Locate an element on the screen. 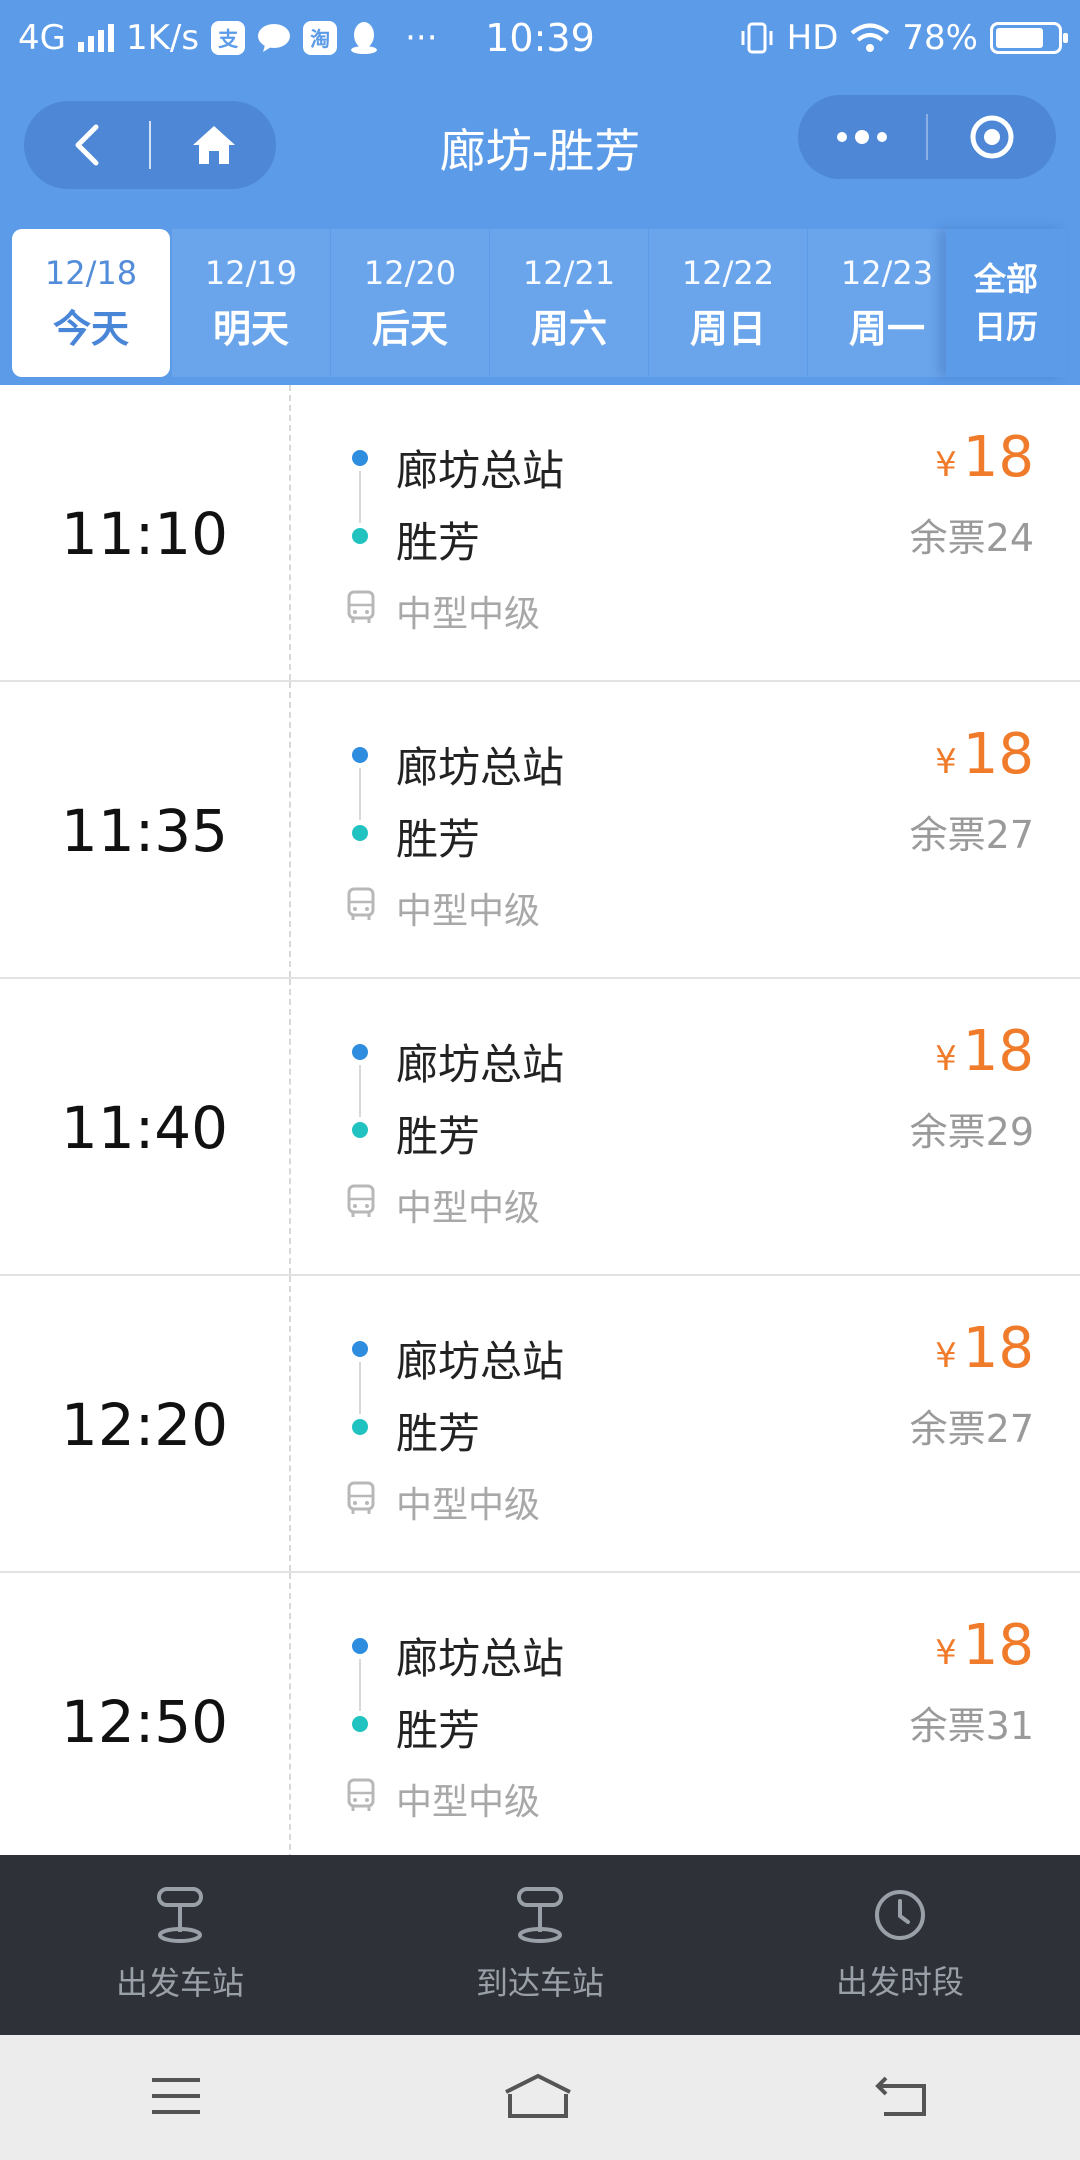 The image size is (1080, 2160). menu-lines-icon is located at coordinates (176, 2095).